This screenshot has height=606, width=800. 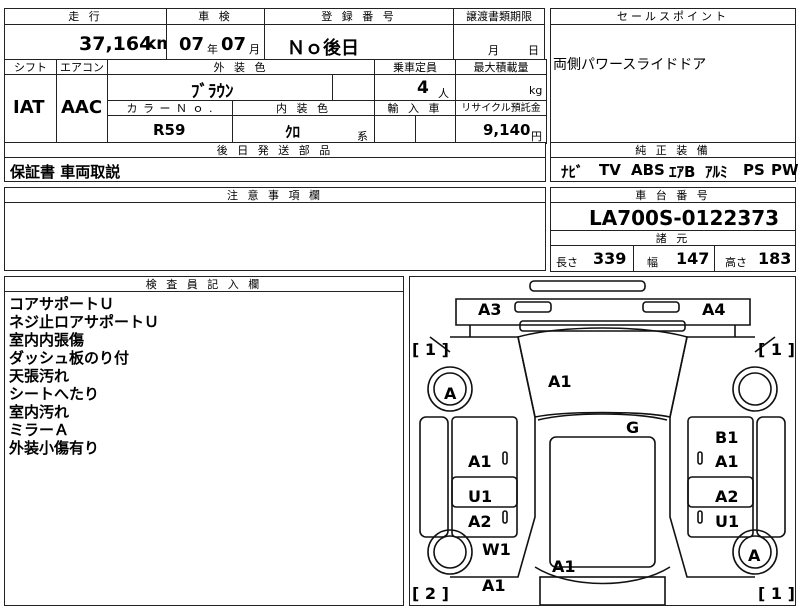 I want to click on inspector-line: ミラーＡ, so click(x=39, y=430).